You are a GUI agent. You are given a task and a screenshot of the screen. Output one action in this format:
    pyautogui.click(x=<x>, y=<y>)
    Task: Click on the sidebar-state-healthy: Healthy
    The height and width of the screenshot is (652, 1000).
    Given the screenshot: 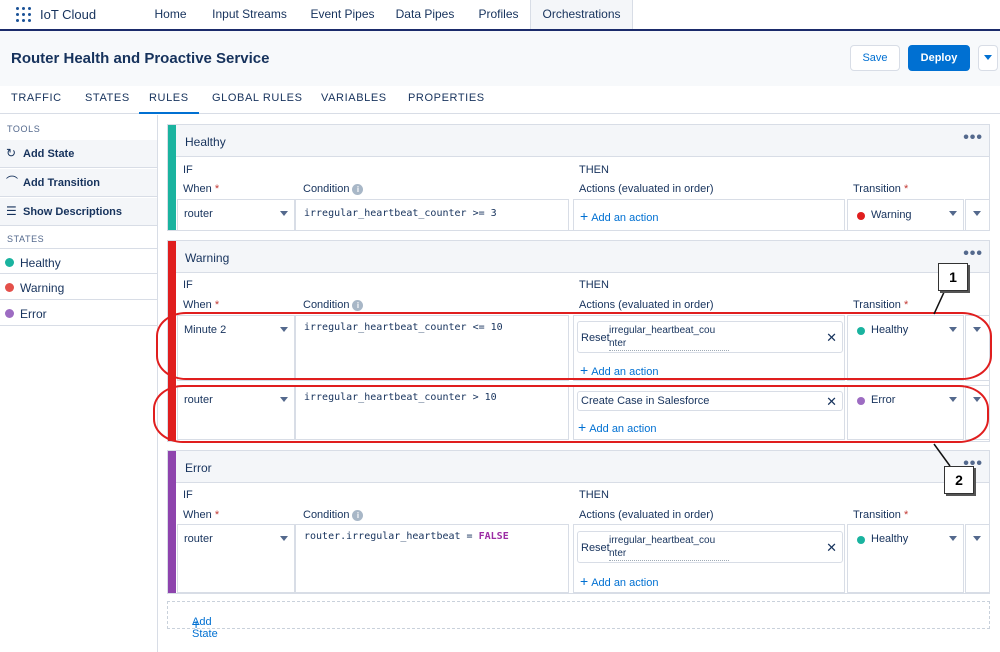 What is the action you would take?
    pyautogui.click(x=78, y=261)
    